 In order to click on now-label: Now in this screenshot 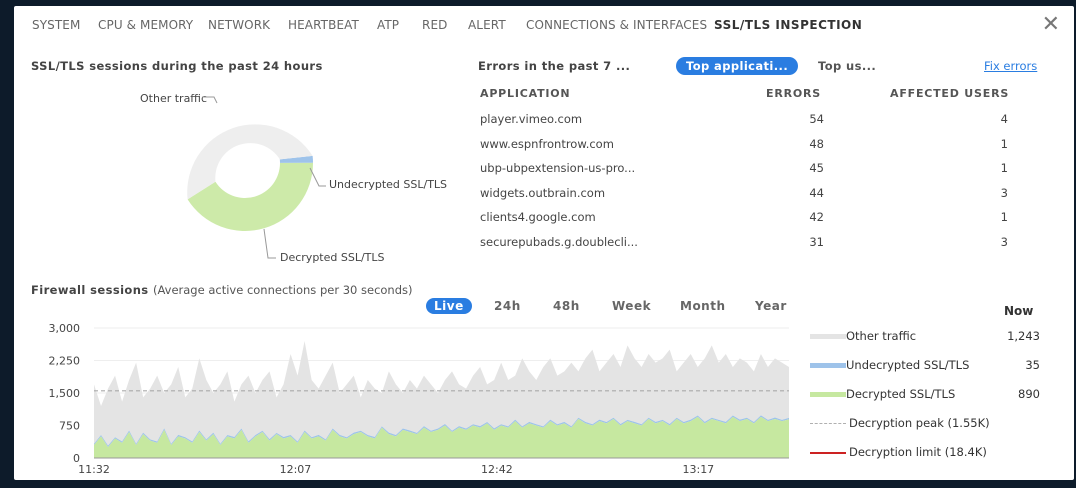, I will do `click(1019, 311)`.